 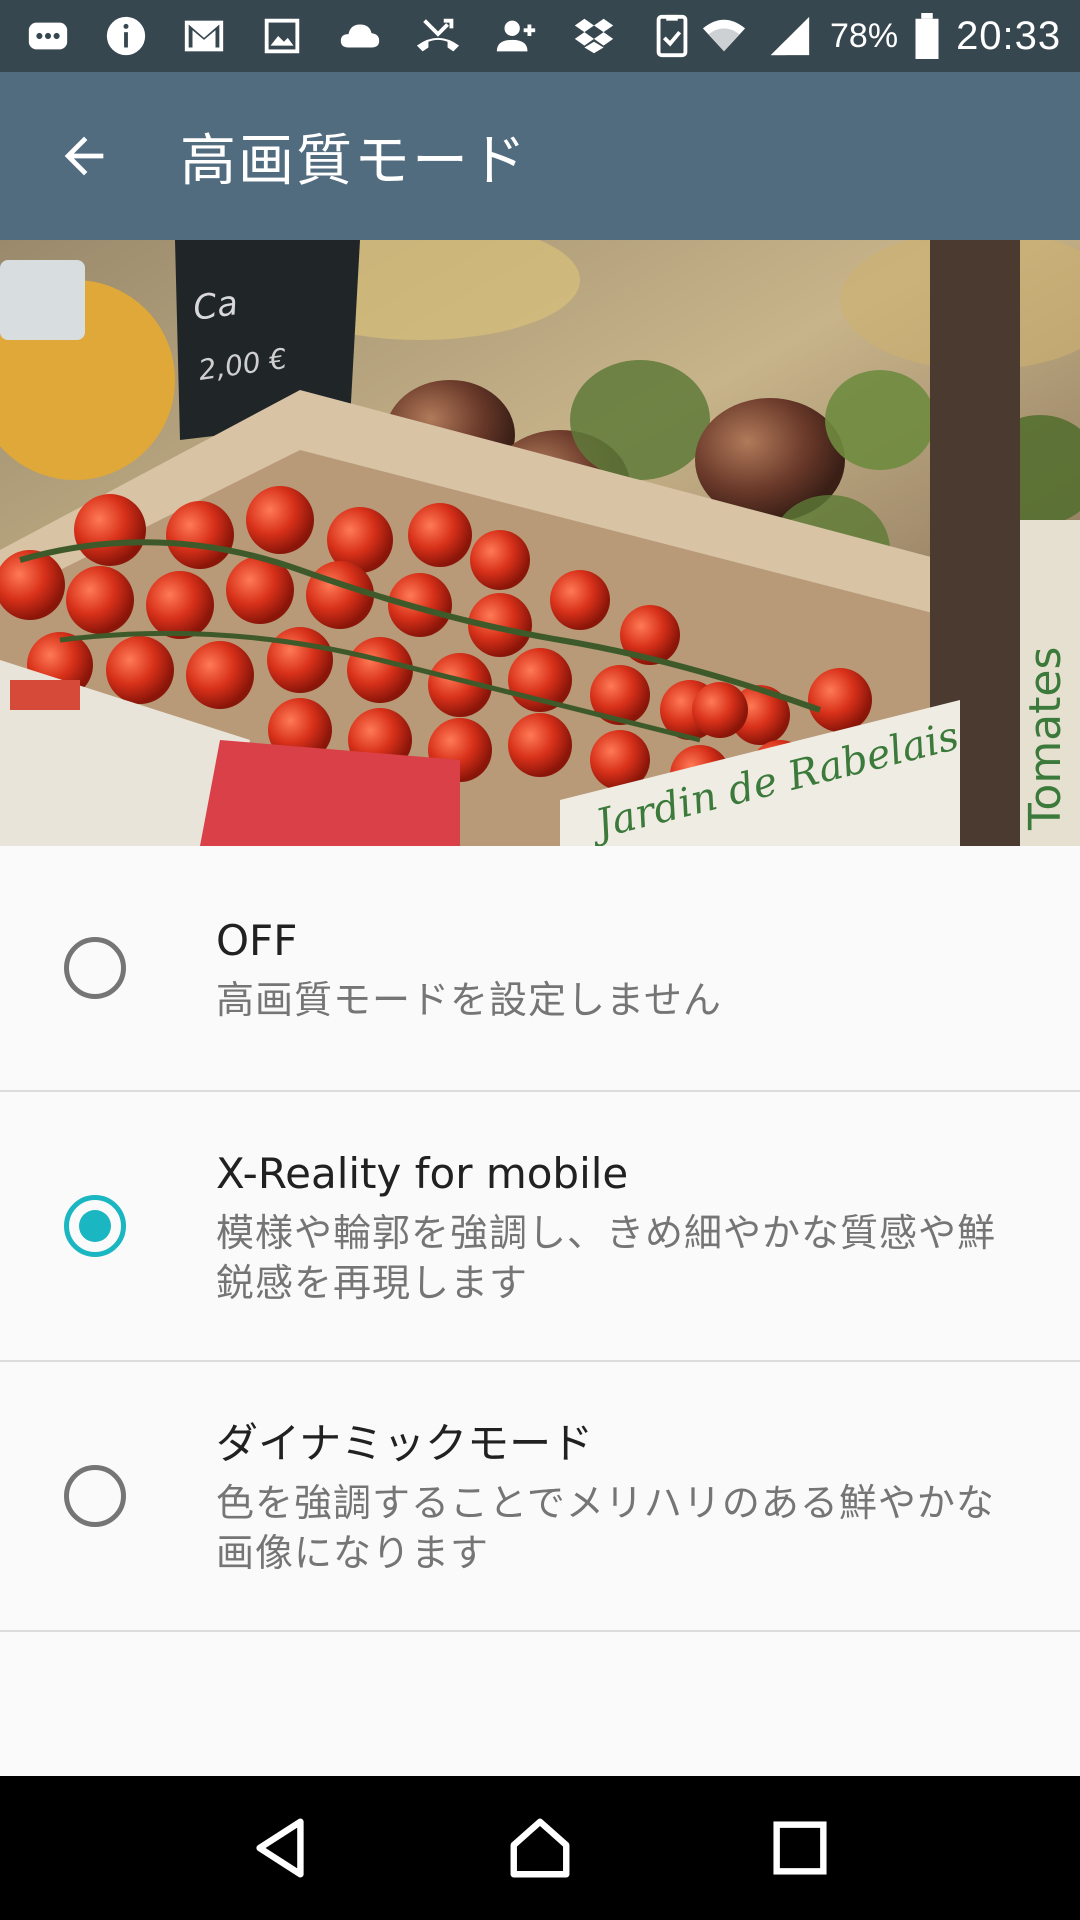 I want to click on battery-percent: 78%, so click(x=864, y=35).